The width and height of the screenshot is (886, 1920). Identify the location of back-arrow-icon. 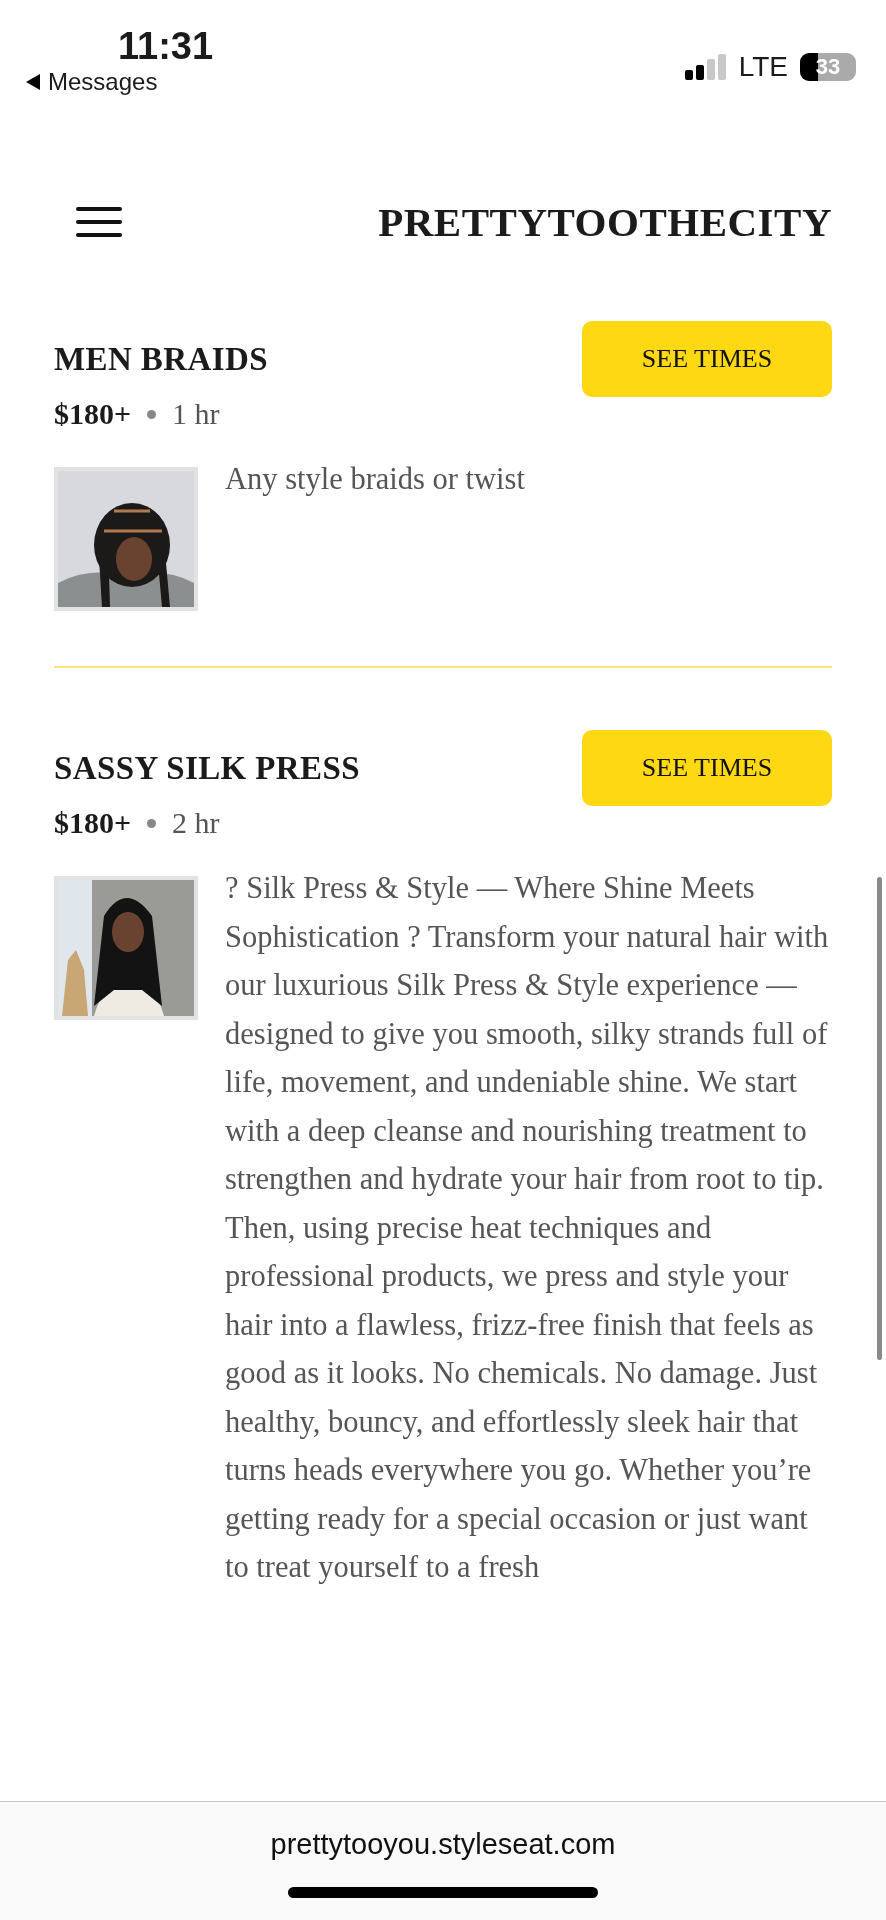
(33, 82).